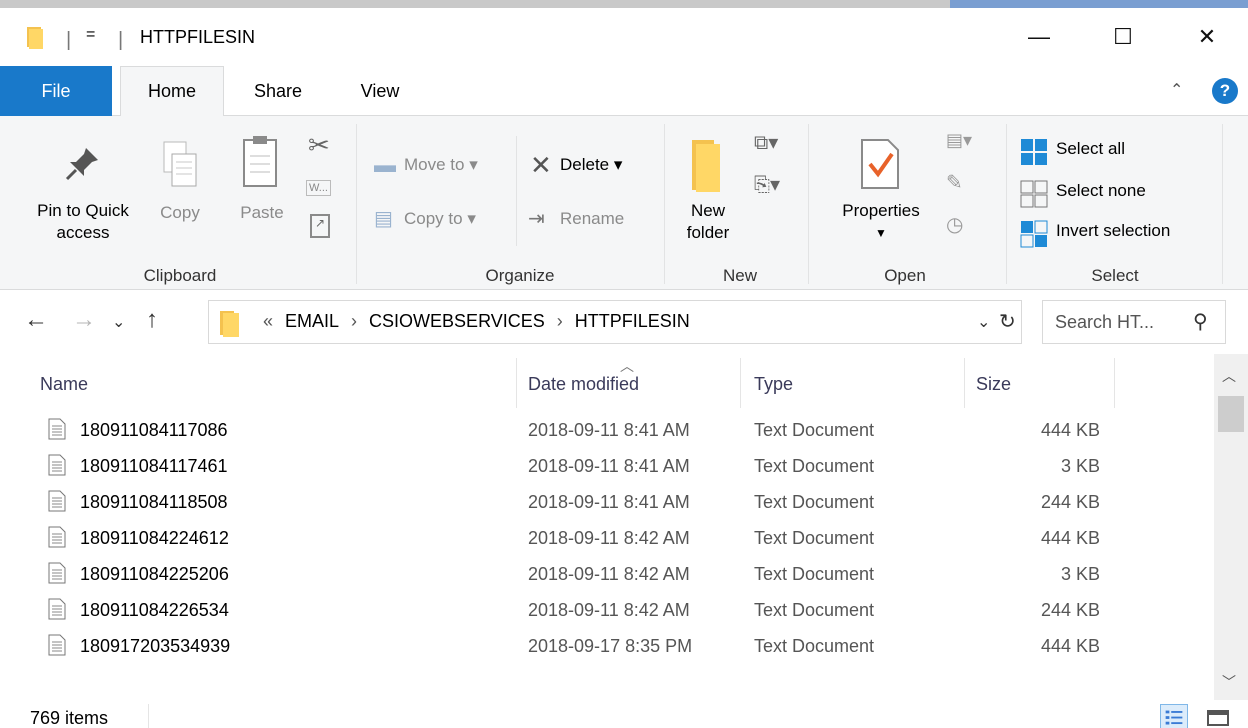  What do you see at coordinates (624, 91) in the screenshot?
I see `ribbon-tabs: File Home Share View ⌃ ?` at bounding box center [624, 91].